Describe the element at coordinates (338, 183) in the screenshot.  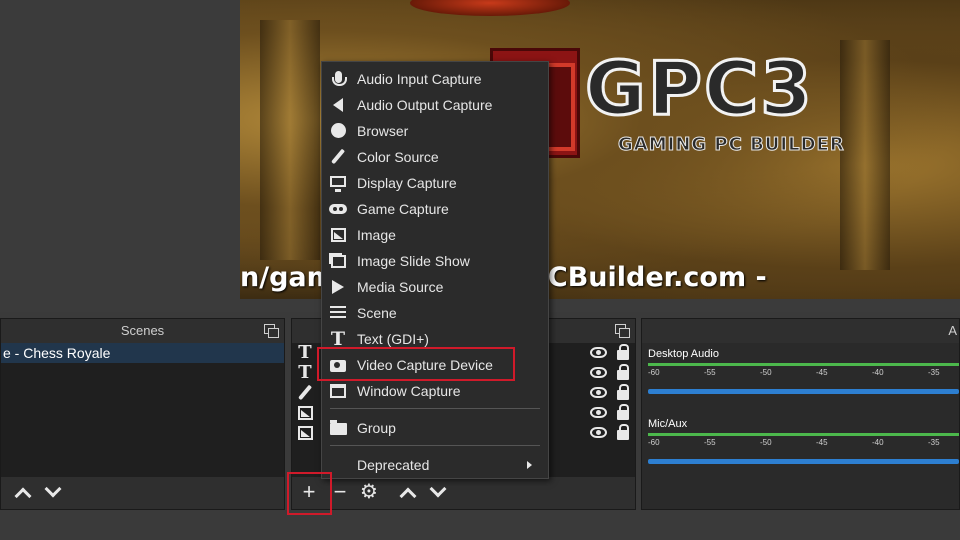
I see `monitor-icon` at that location.